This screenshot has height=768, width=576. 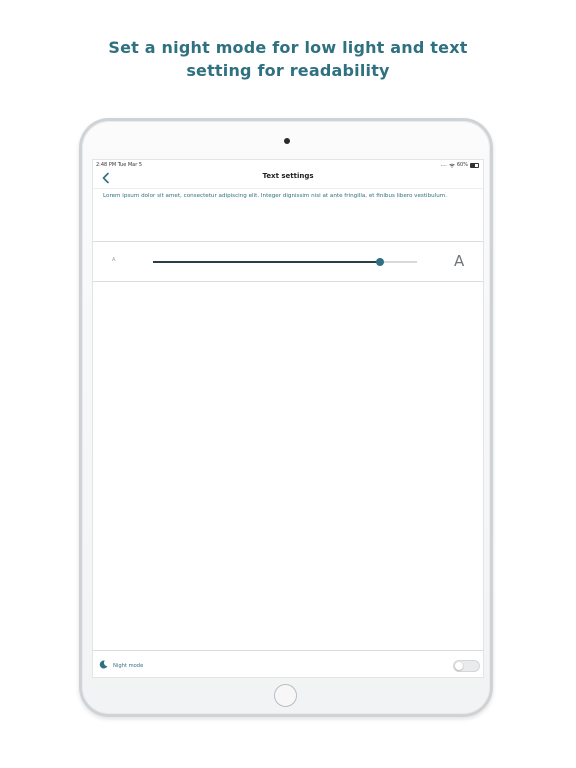 I want to click on camera-icon, so click(x=287, y=141).